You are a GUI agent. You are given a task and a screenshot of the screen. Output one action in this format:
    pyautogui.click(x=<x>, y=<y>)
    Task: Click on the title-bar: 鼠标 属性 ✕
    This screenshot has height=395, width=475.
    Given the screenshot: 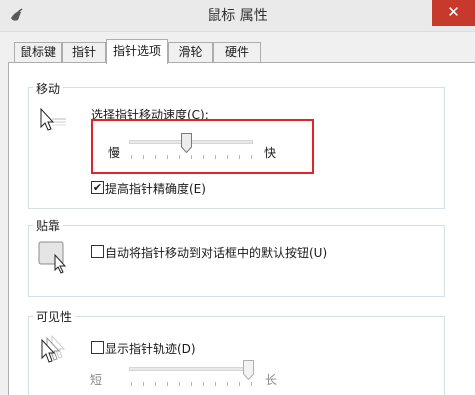 What is the action you would take?
    pyautogui.click(x=237, y=16)
    